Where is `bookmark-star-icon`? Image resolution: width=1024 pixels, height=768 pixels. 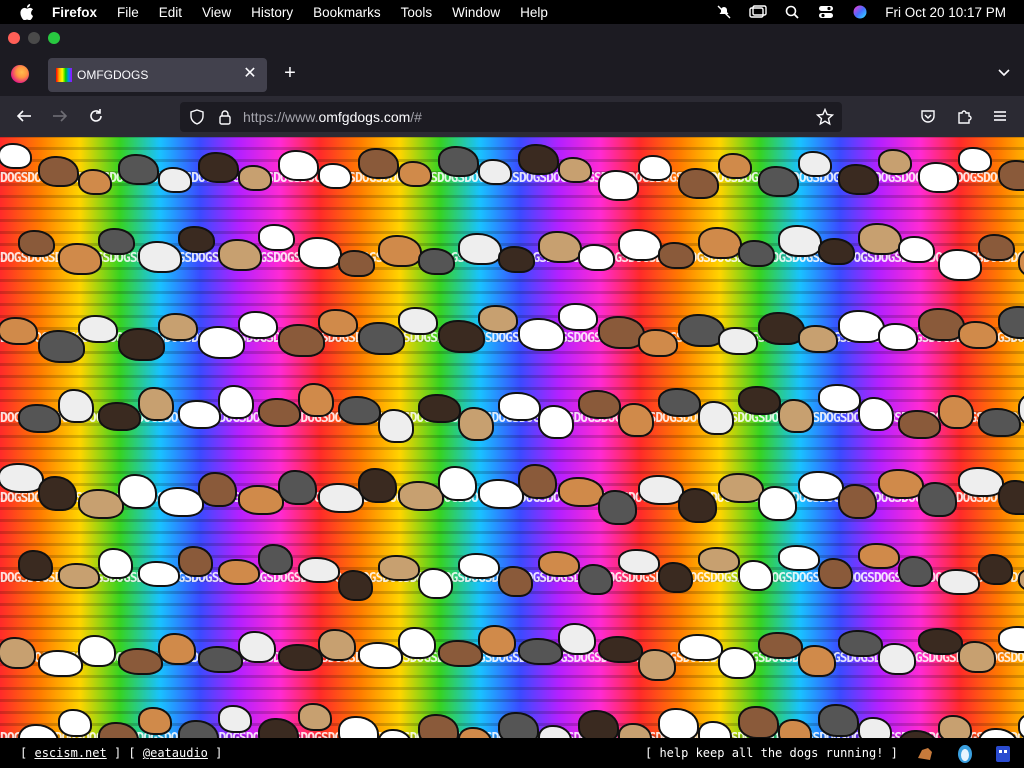
bookmark-star-icon is located at coordinates (825, 116).